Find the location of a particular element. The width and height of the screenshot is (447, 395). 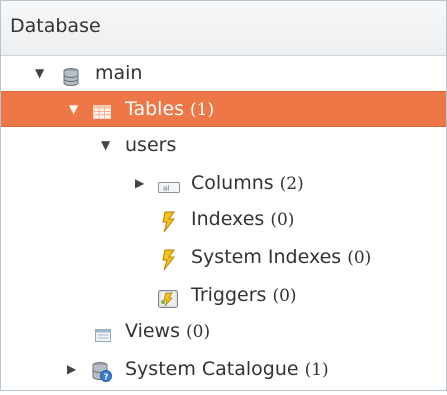

tree-item-tables-label: Tables (1) is located at coordinates (170, 109).